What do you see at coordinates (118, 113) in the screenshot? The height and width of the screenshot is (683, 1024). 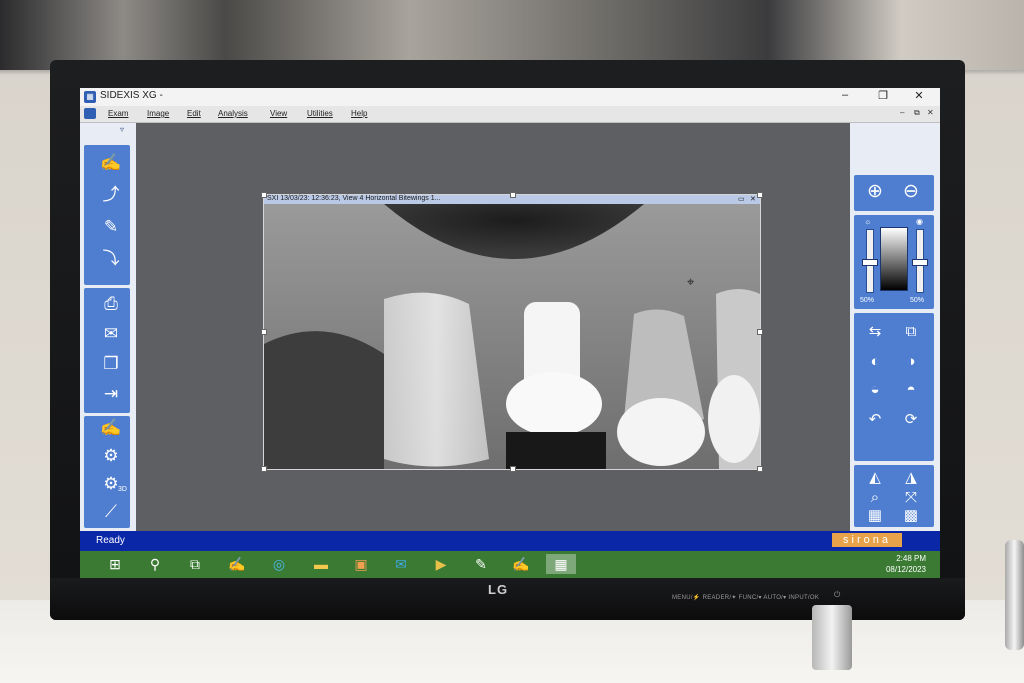 I see `menu-exam: Exam` at bounding box center [118, 113].